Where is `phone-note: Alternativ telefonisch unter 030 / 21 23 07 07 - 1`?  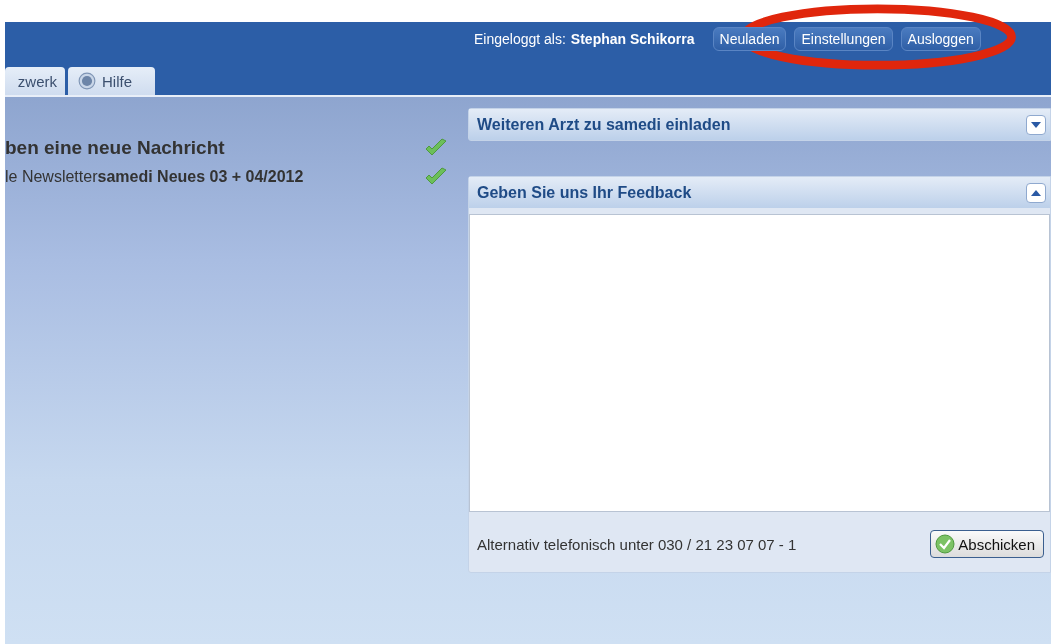 phone-note: Alternativ telefonisch unter 030 / 21 23 07 07 - 1 is located at coordinates (637, 544).